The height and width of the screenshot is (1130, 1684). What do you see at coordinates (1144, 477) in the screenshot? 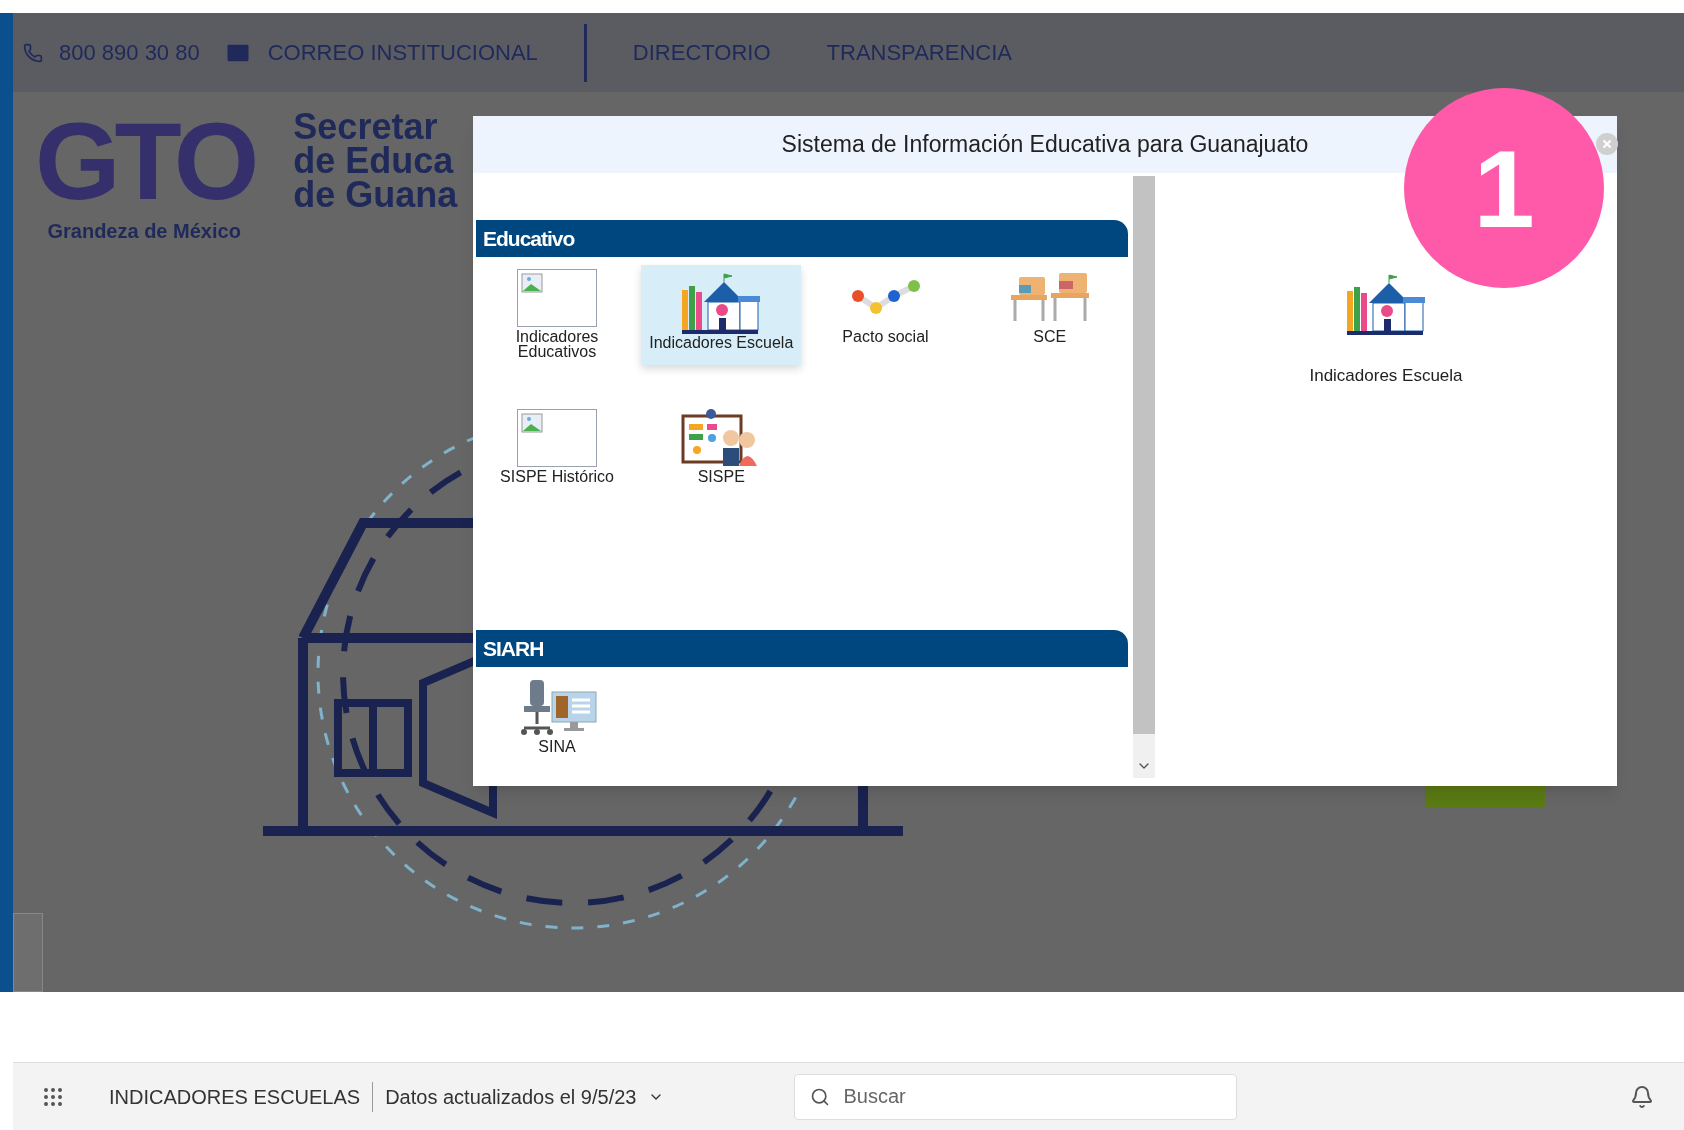
I see `scrollbar` at bounding box center [1144, 477].